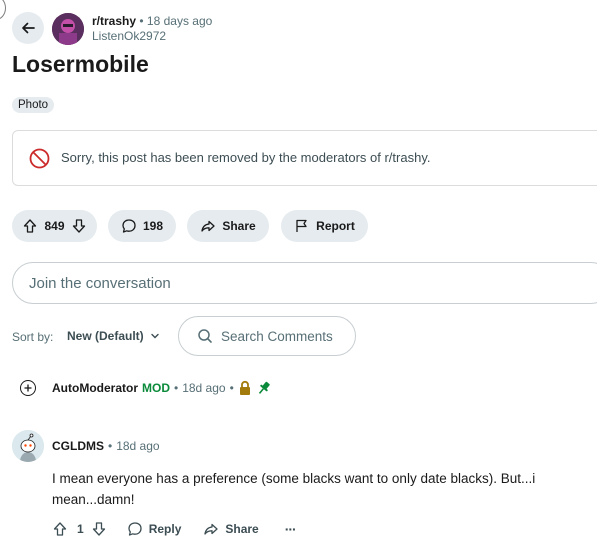 Image resolution: width=597 pixels, height=560 pixels. I want to click on sort-dropdown: New (Default), so click(113, 336).